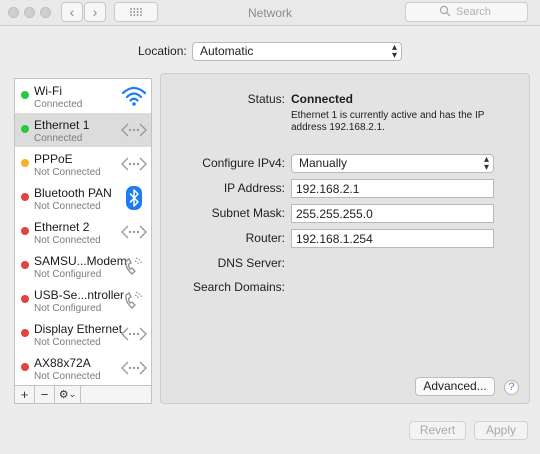 The height and width of the screenshot is (454, 540). What do you see at coordinates (78, 329) in the screenshot?
I see `service-name: Display Ethernet` at bounding box center [78, 329].